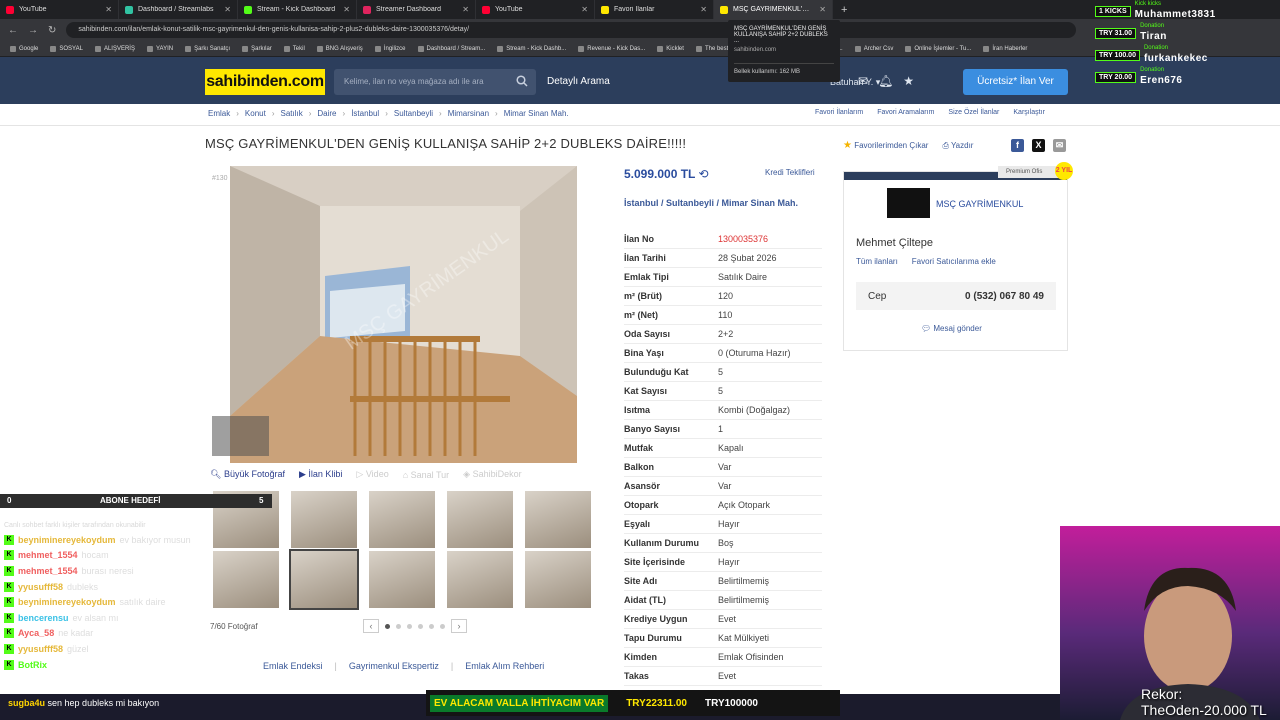 The height and width of the screenshot is (720, 1280). Describe the element at coordinates (973, 112) in the screenshot. I see `account-link: Size Özel İlanlar` at that location.